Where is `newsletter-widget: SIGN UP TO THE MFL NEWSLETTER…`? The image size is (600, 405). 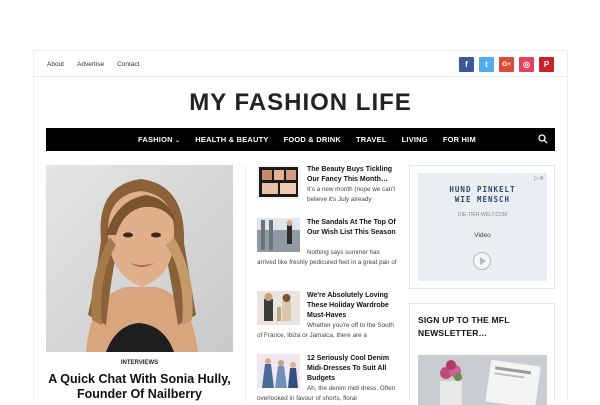
newsletter-widget: SIGN UP TO THE MFL NEWSLETTER… is located at coordinates (482, 354).